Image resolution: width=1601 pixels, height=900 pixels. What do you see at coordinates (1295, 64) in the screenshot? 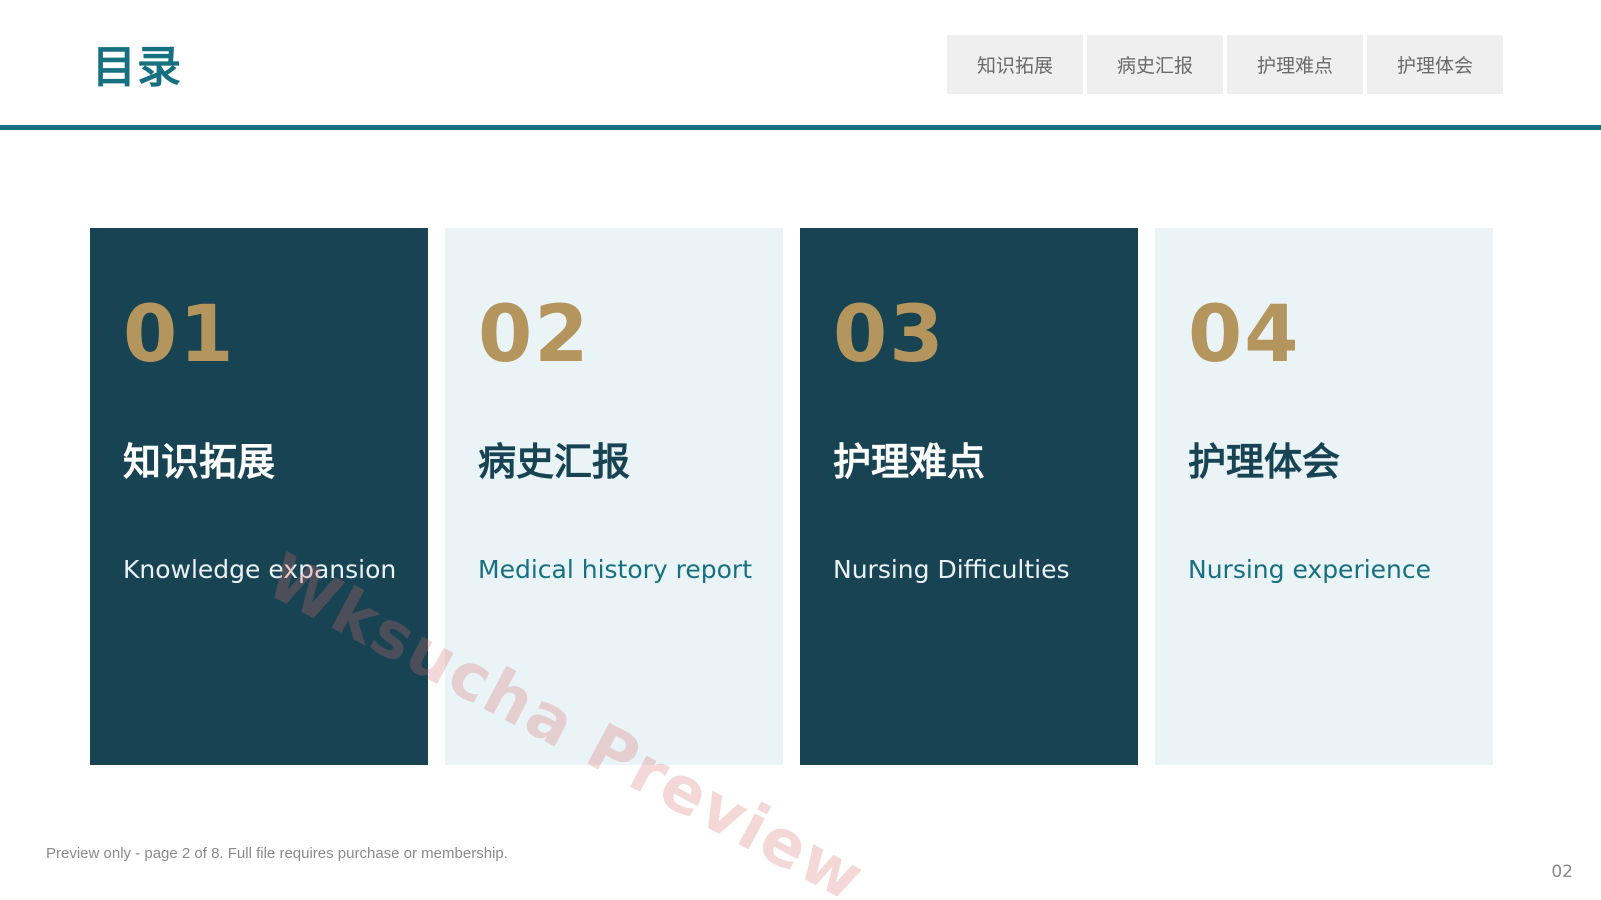
I see `nav-tab-difficulties: 护理难点` at bounding box center [1295, 64].